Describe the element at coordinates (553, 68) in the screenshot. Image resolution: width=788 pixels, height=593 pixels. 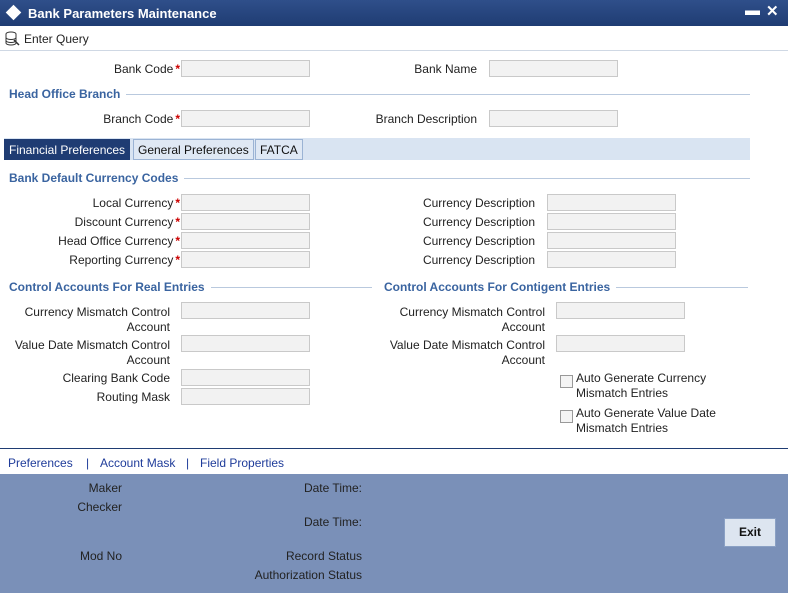
I see `bank-name-input` at that location.